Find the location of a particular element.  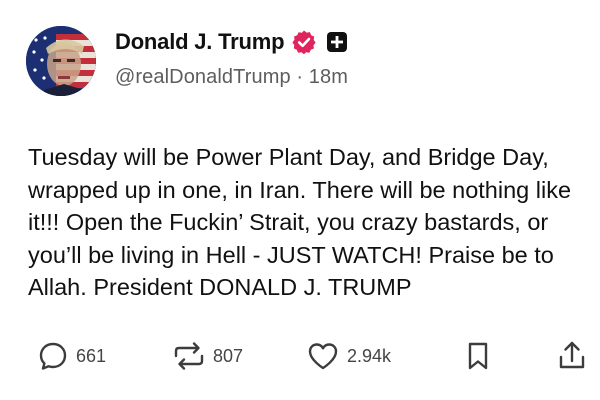

action-bar: 661 807 2.94k is located at coordinates (300, 356).